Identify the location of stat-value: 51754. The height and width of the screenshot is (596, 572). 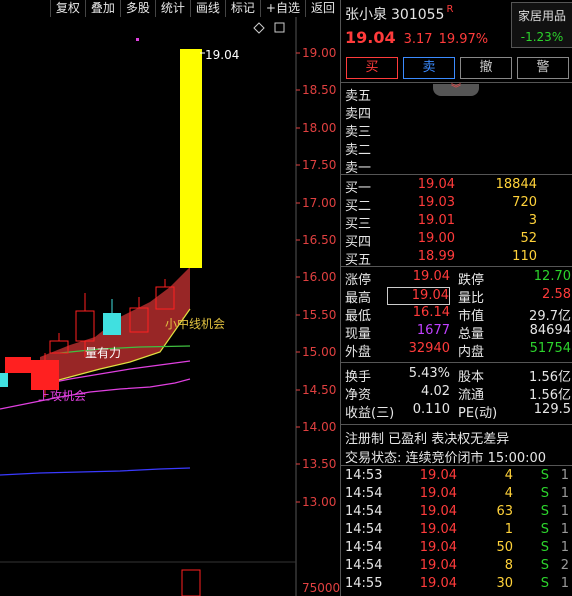
(550, 348).